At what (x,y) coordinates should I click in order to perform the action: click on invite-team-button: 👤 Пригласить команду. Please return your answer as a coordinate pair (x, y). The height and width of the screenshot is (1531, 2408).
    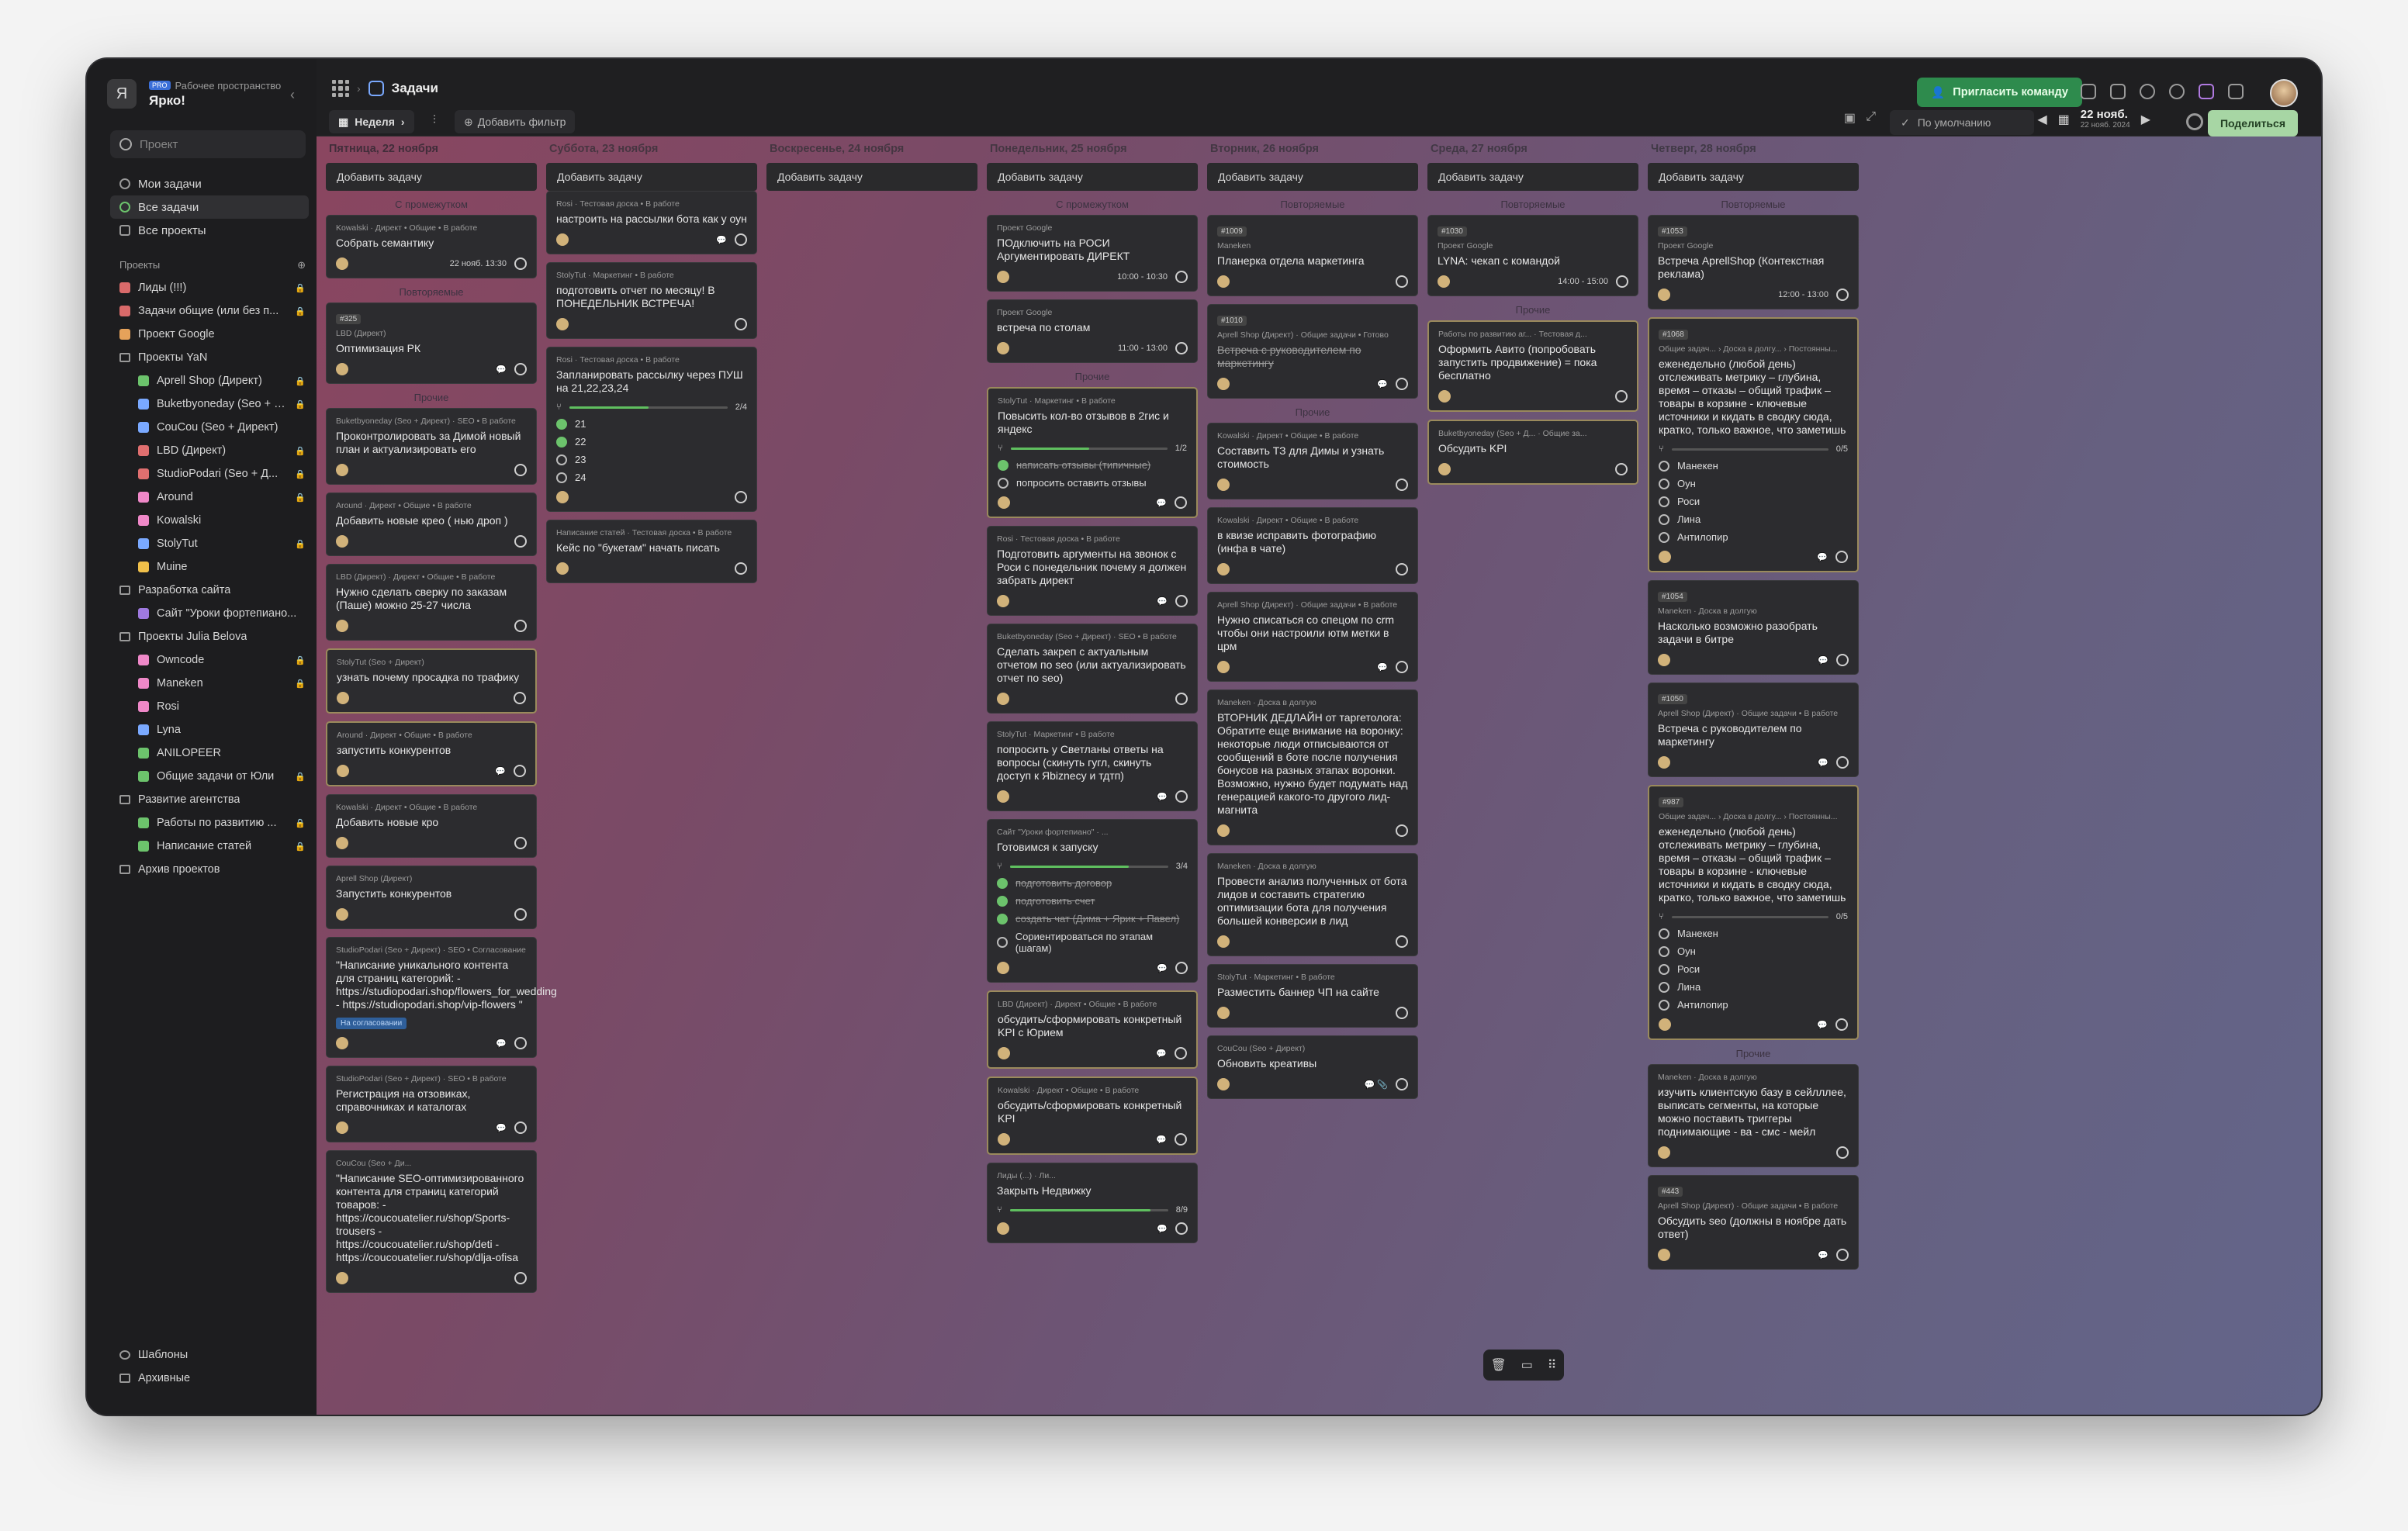
    Looking at the image, I should click on (2000, 92).